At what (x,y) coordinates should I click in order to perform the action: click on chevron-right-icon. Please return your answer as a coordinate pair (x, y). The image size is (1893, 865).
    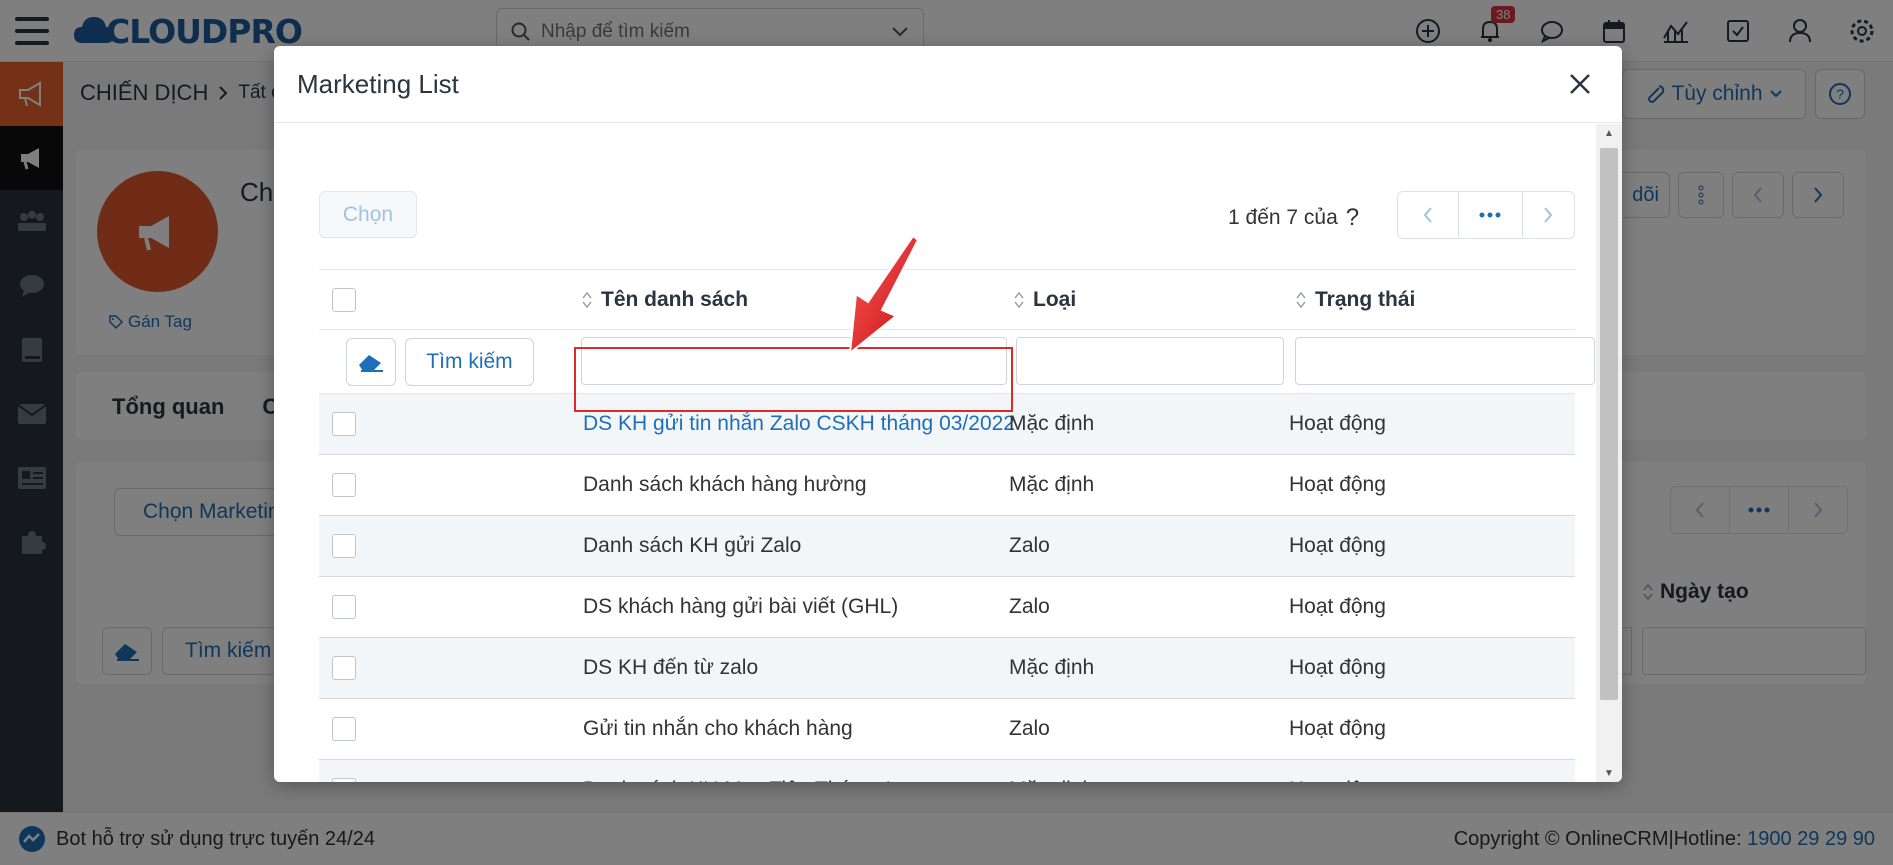
    Looking at the image, I should click on (1548, 215).